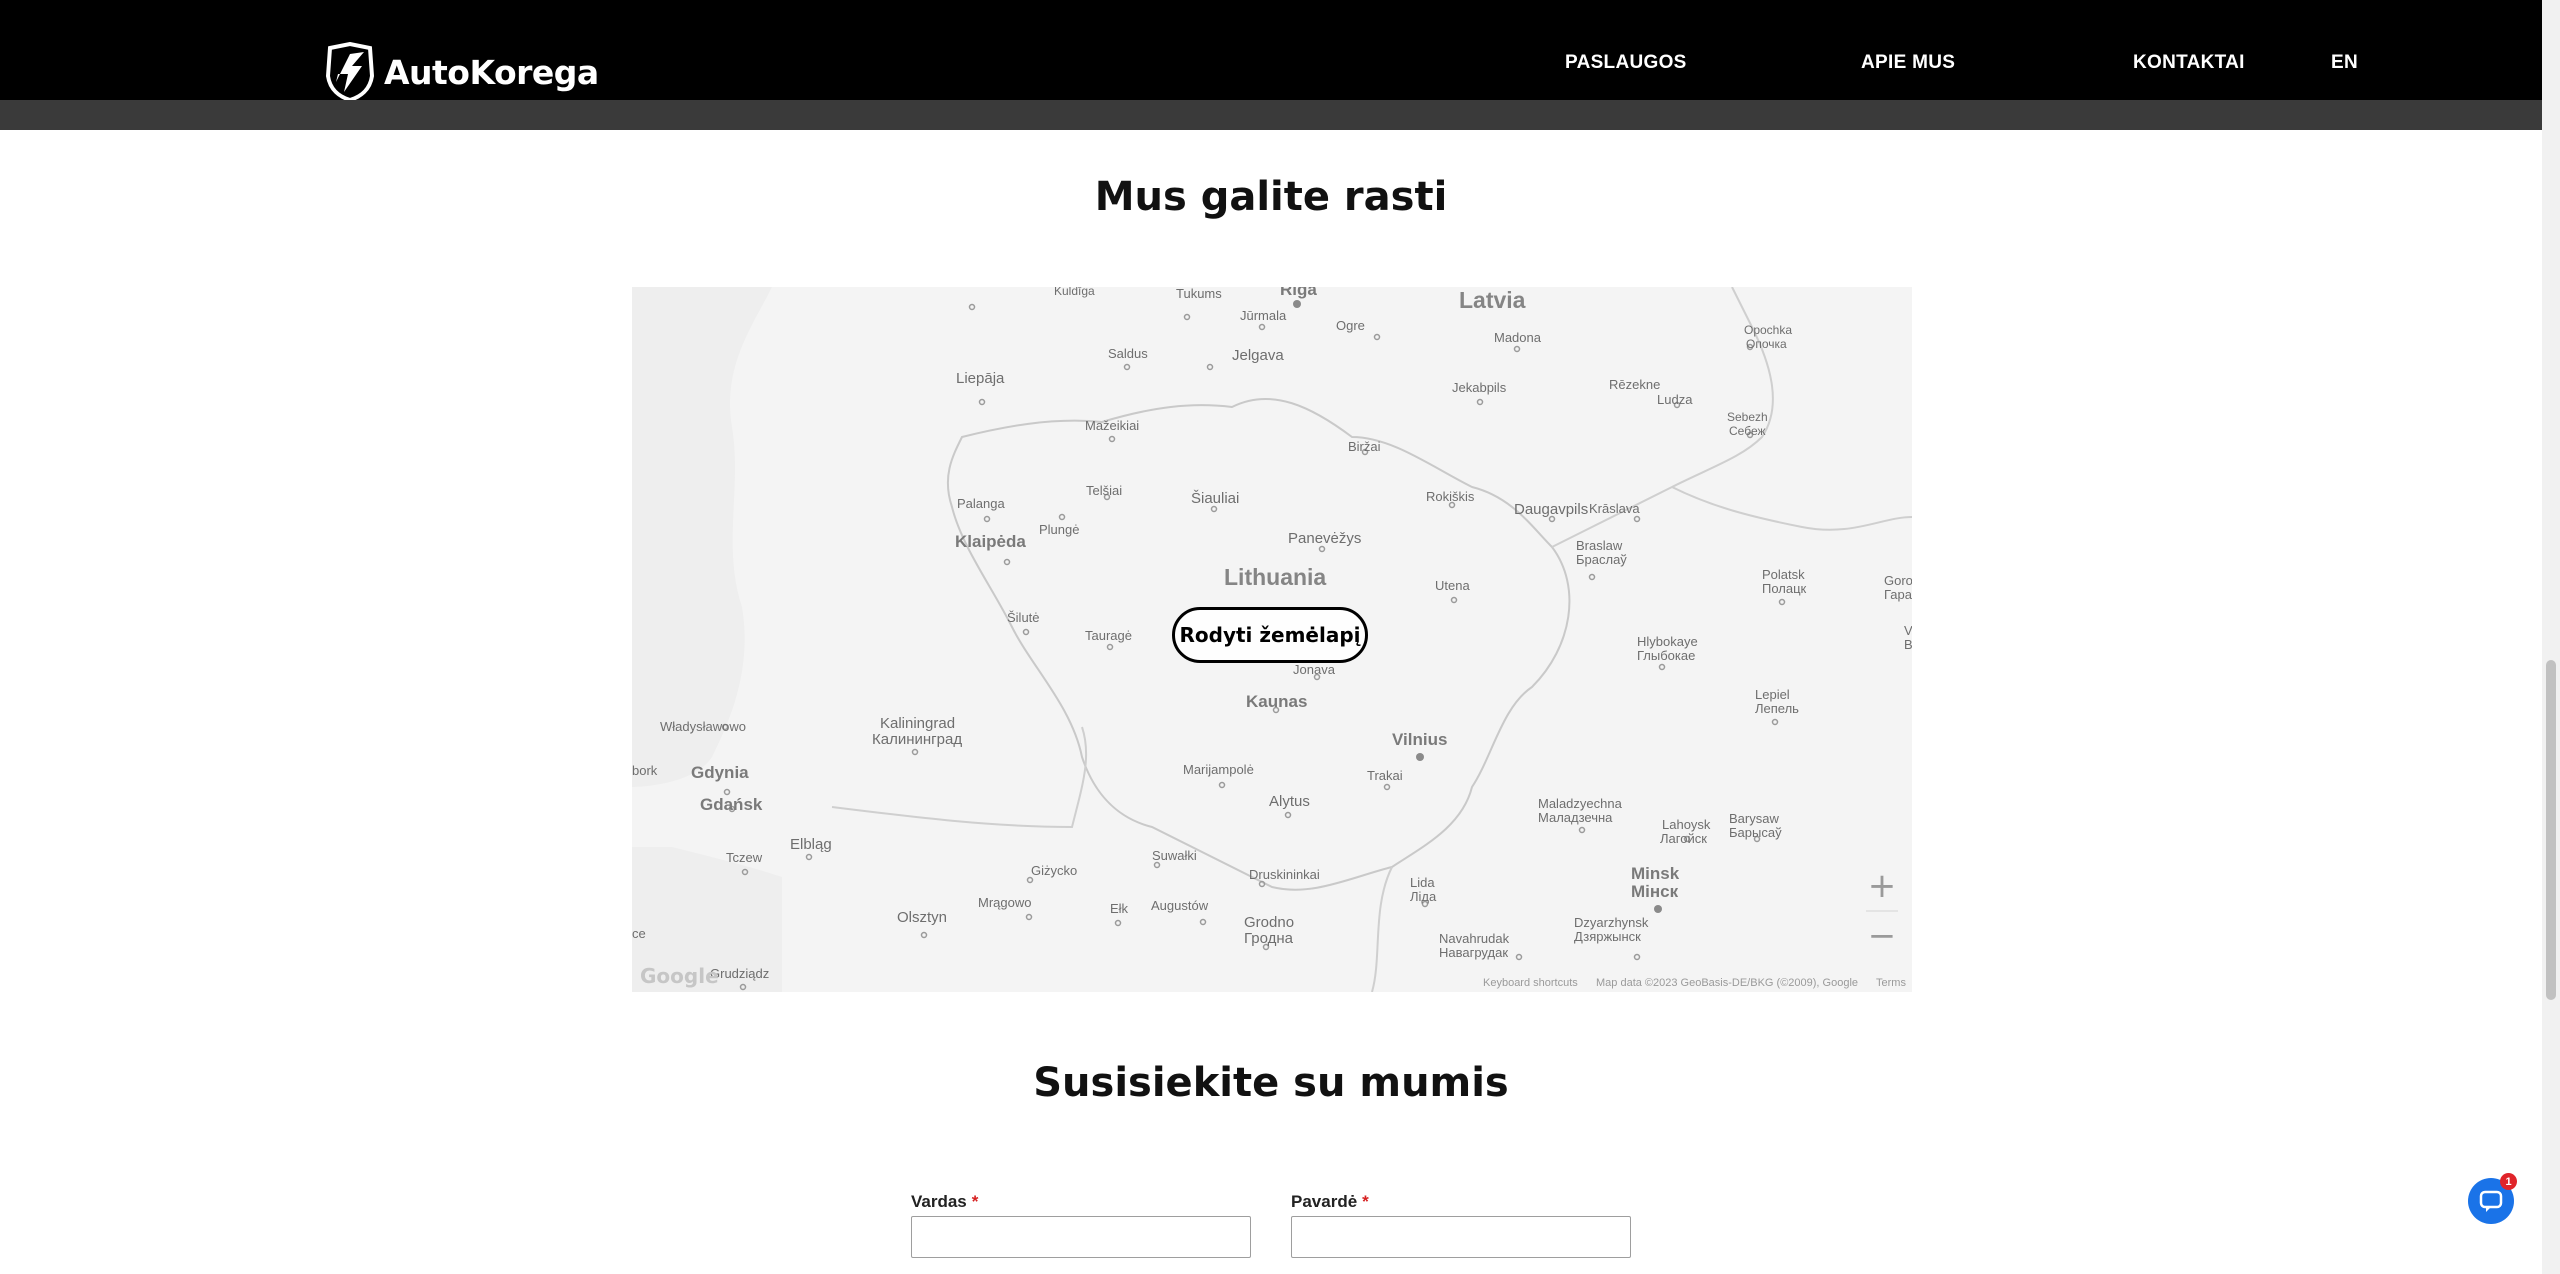 This screenshot has width=2560, height=1274. Describe the element at coordinates (1479, 387) in the screenshot. I see `map-label: Jekabpils` at that location.